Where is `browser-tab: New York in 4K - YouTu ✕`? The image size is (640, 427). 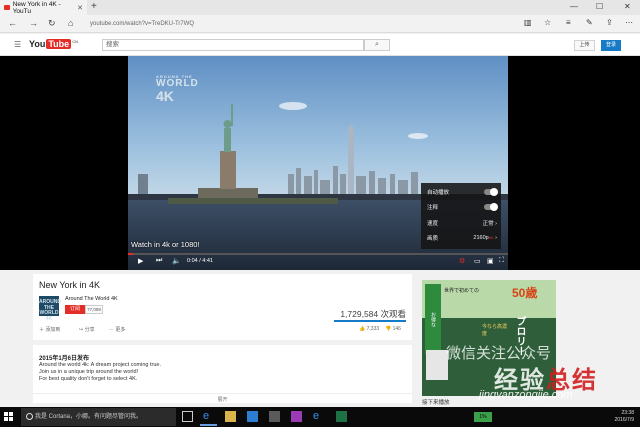
browser-tab: New York in 4K - YouTu ✕ is located at coordinates (43, 7).